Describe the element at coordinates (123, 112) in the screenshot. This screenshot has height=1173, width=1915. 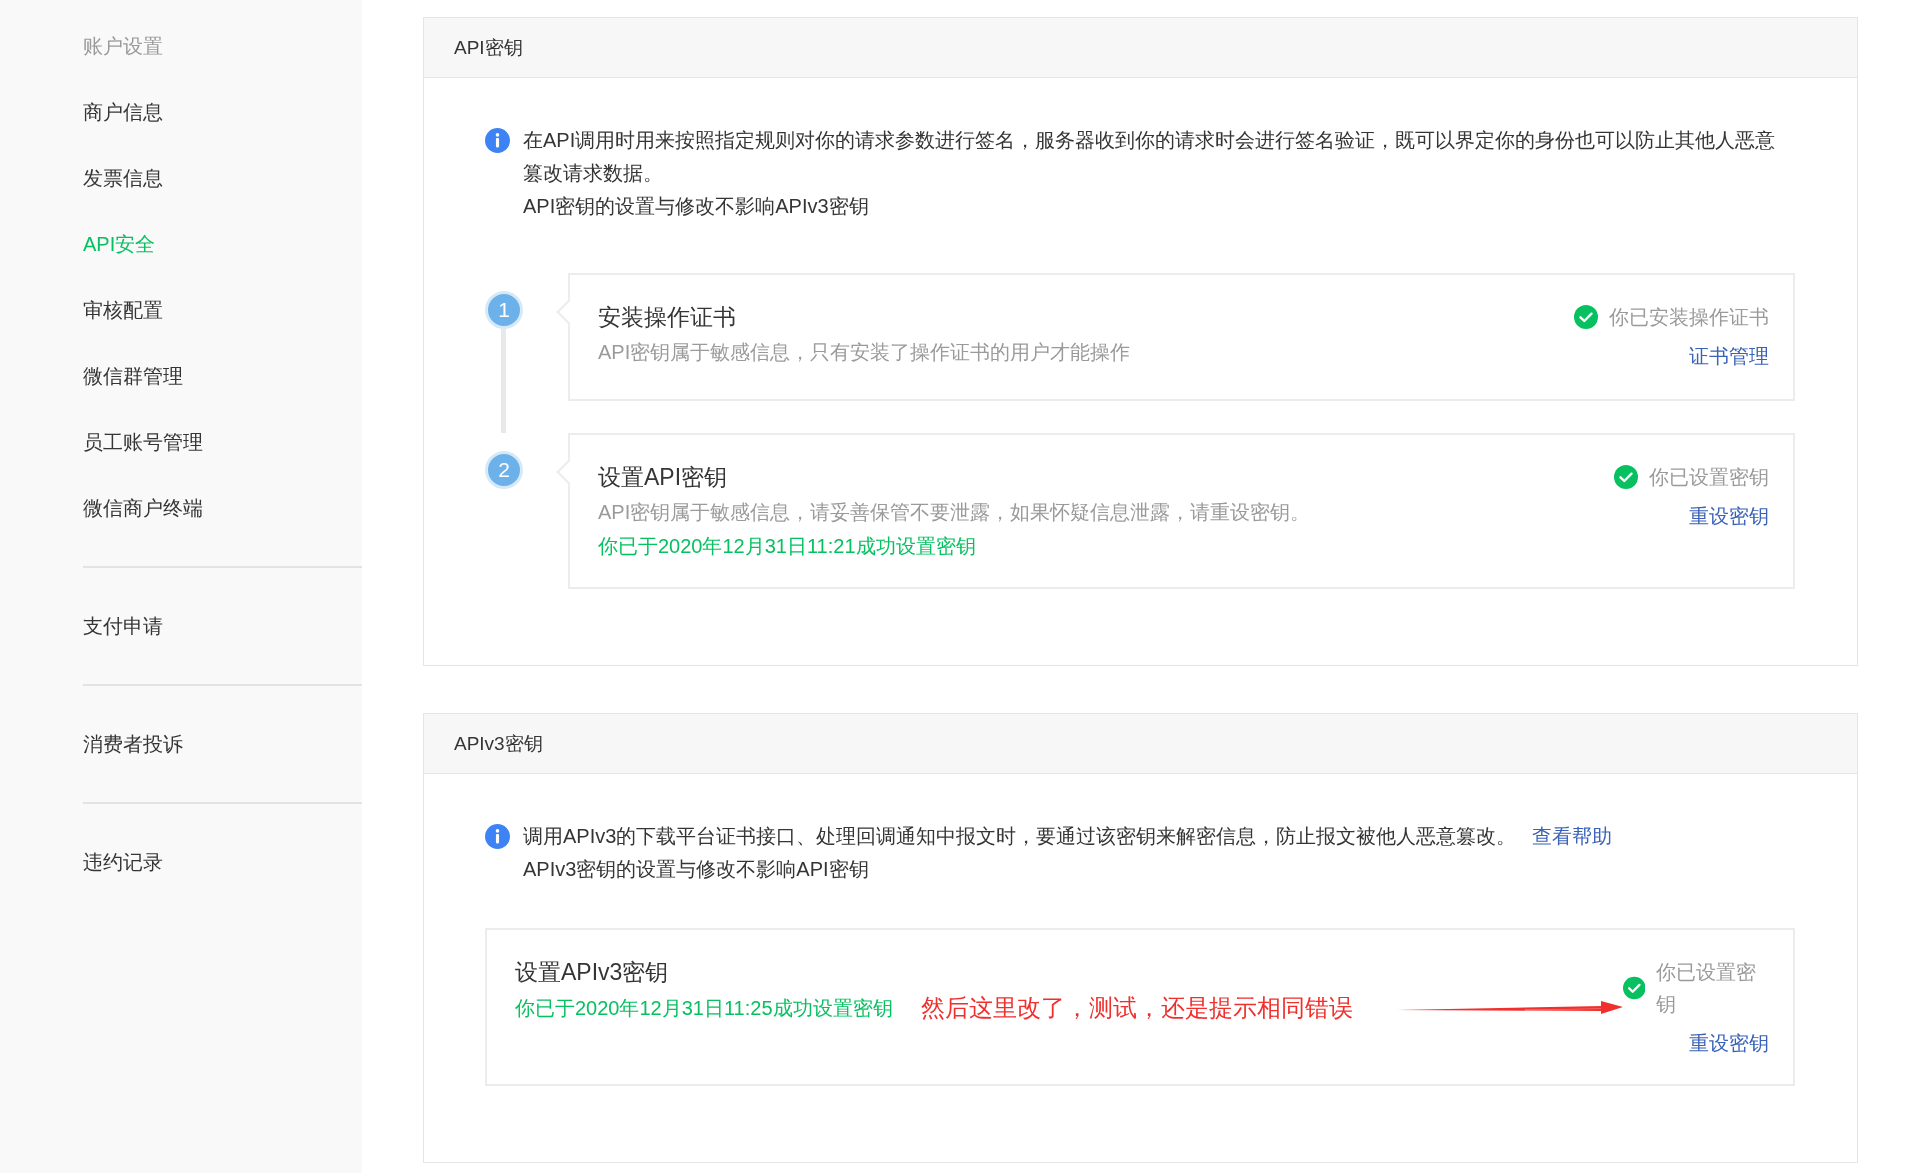
I see `sidebar-item: 商户信息` at that location.